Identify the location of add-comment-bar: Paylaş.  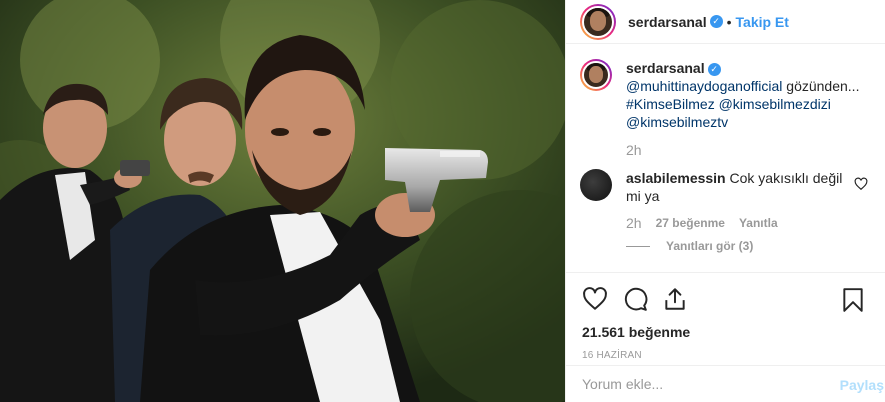
(725, 383).